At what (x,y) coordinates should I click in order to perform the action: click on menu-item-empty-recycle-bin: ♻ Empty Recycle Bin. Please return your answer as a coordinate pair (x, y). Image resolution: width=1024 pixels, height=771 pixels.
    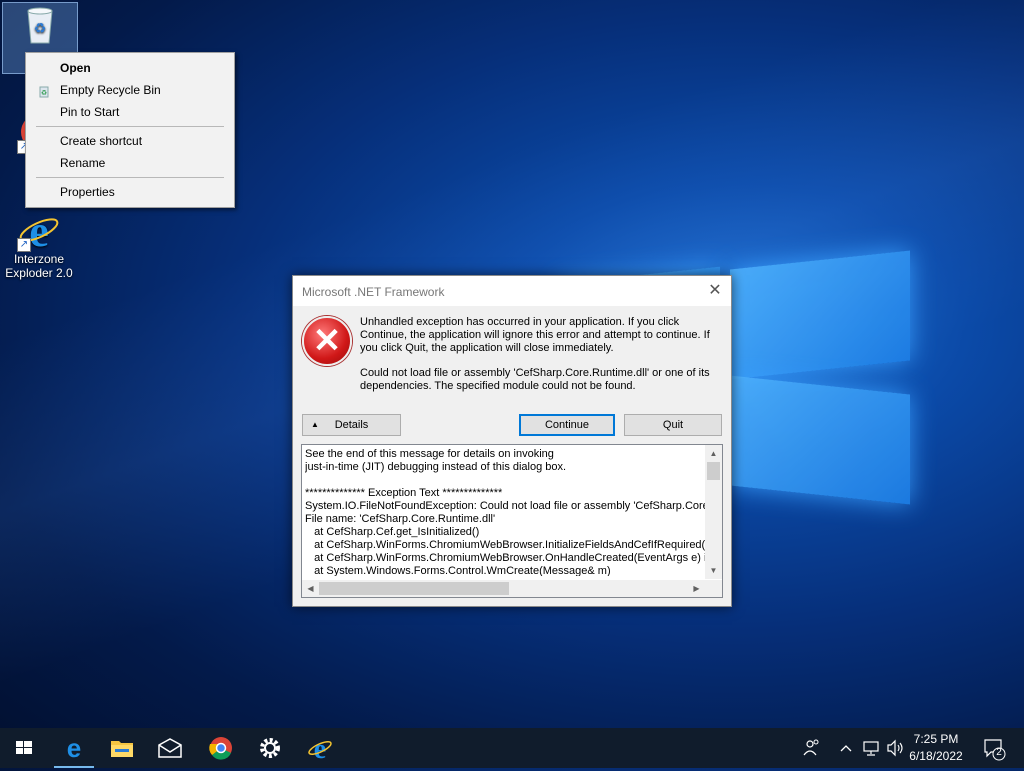
    Looking at the image, I should click on (130, 90).